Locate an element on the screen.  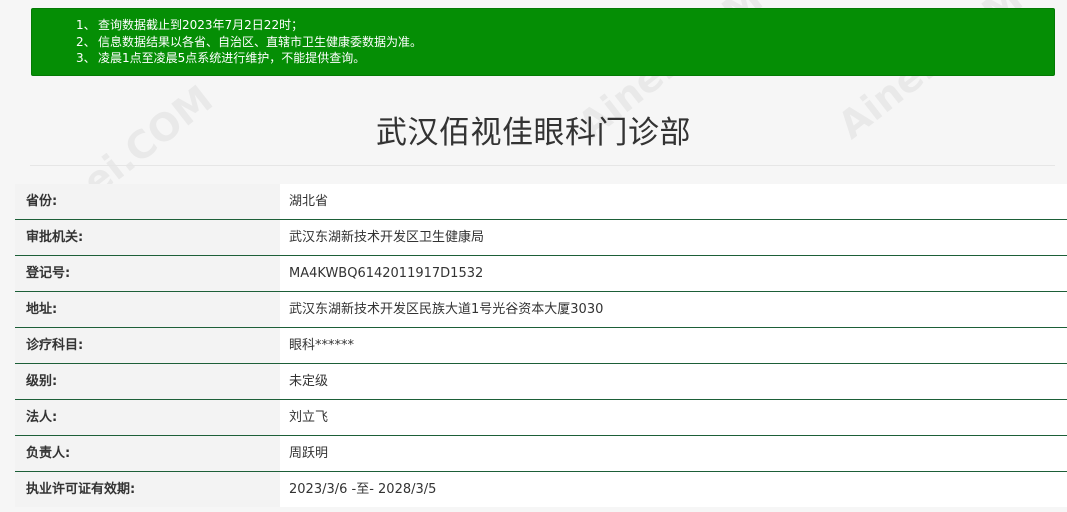
row-value: 眼科****** is located at coordinates (673, 345).